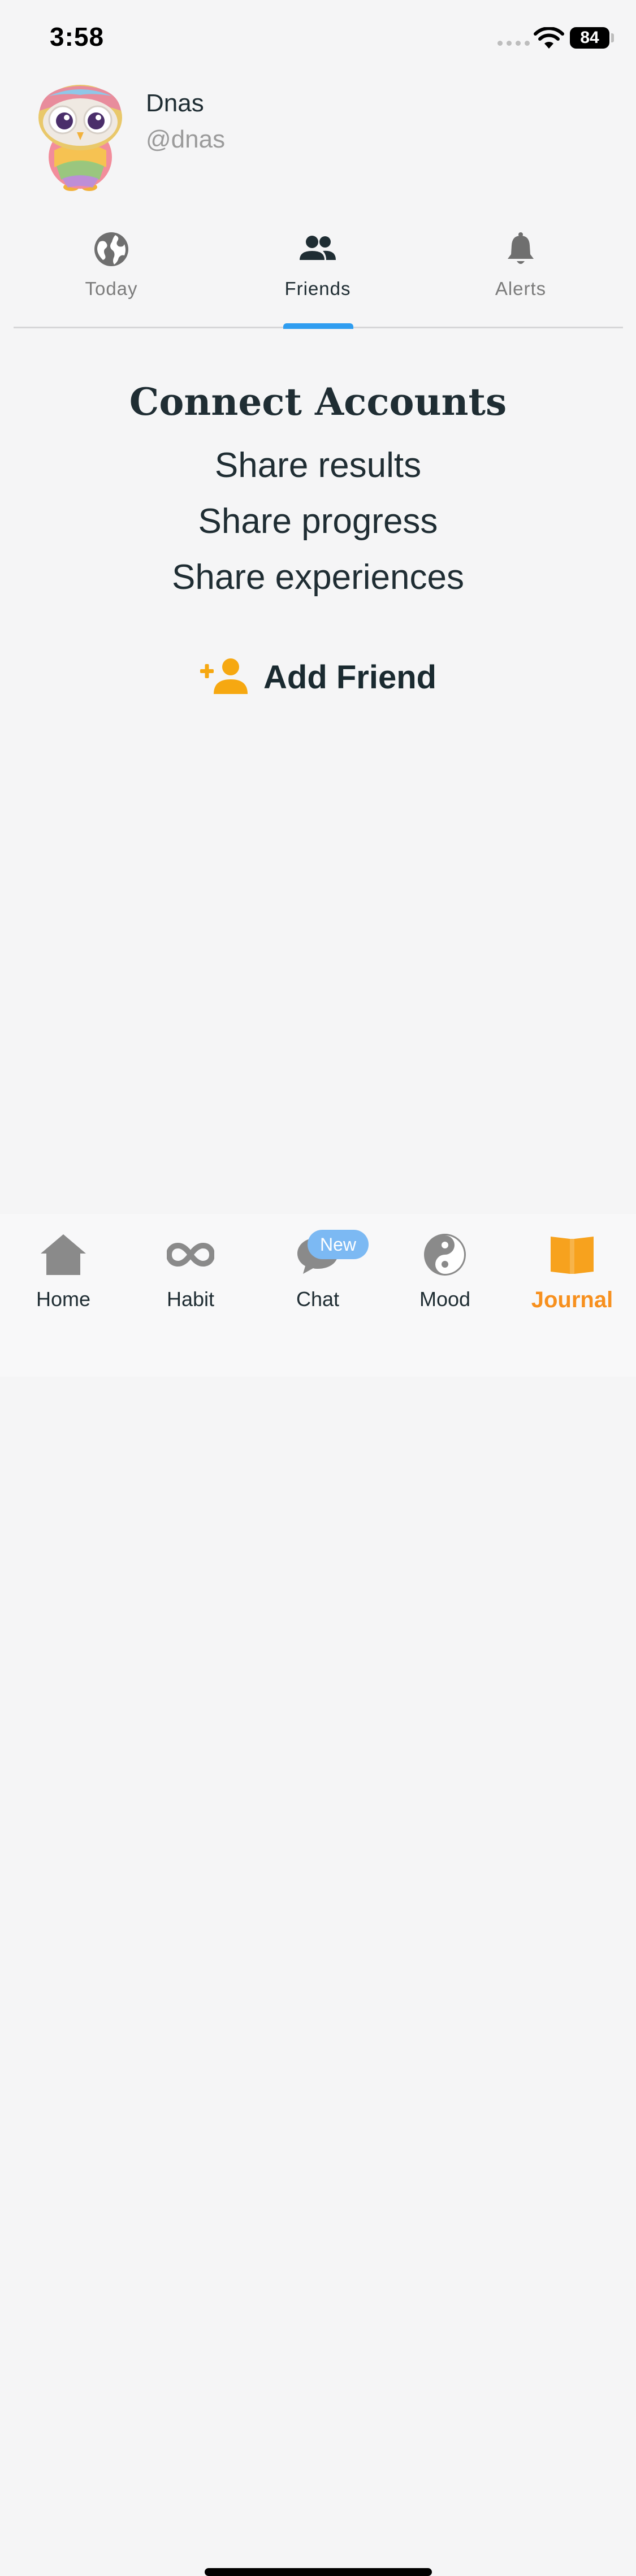  What do you see at coordinates (318, 465) in the screenshot?
I see `share-results-text: Share results` at bounding box center [318, 465].